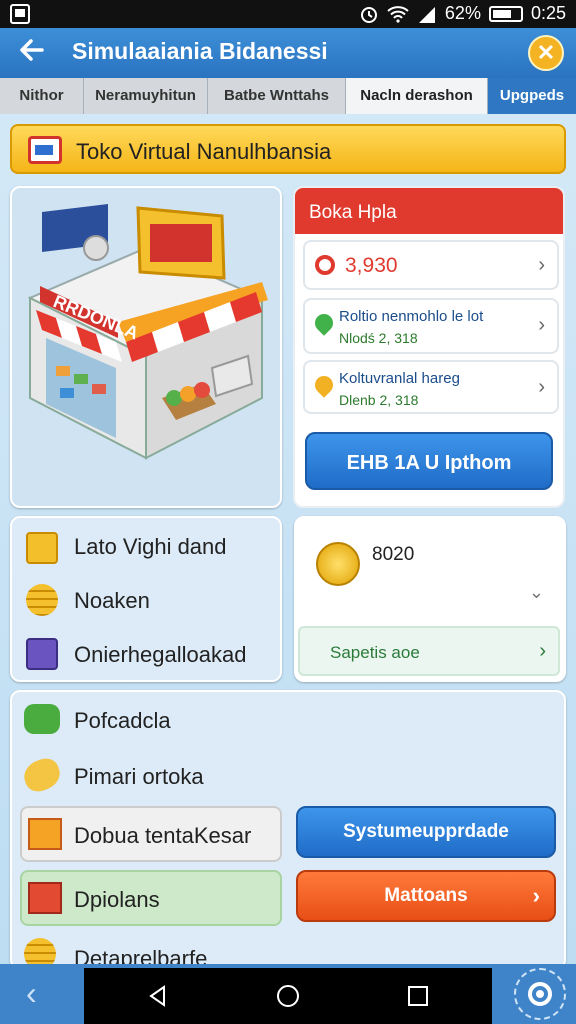 The height and width of the screenshot is (1024, 576). I want to click on coin-value: 8020, so click(393, 554).